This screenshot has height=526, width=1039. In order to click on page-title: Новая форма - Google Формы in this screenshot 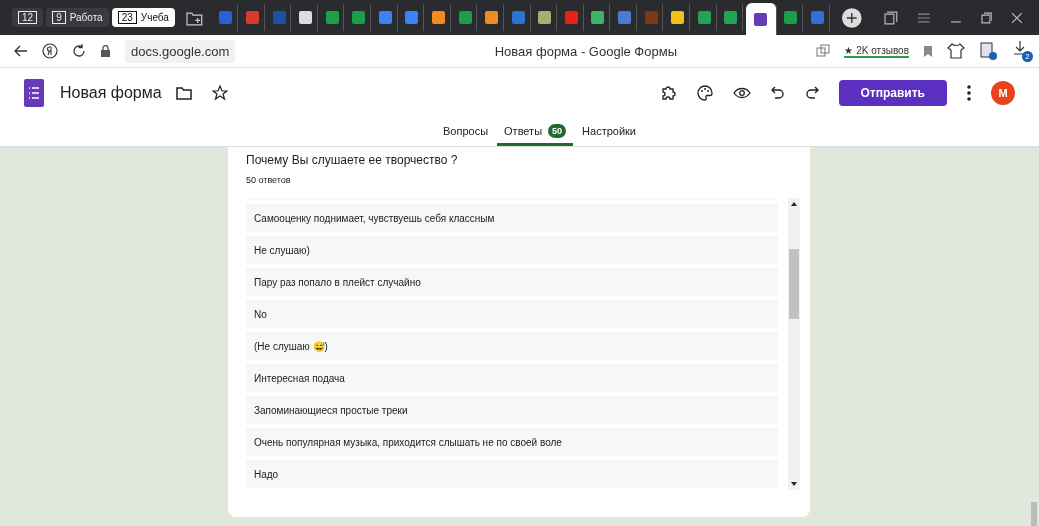, I will do `click(585, 51)`.